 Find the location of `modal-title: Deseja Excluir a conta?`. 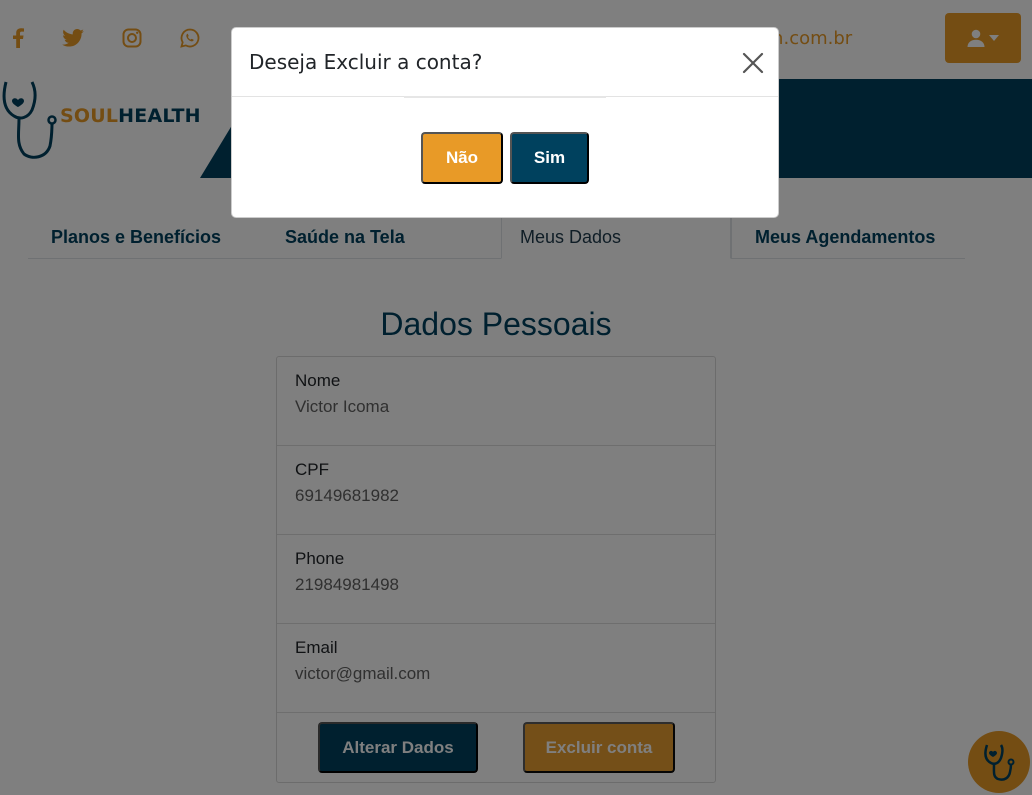

modal-title: Deseja Excluir a conta? is located at coordinates (366, 62).